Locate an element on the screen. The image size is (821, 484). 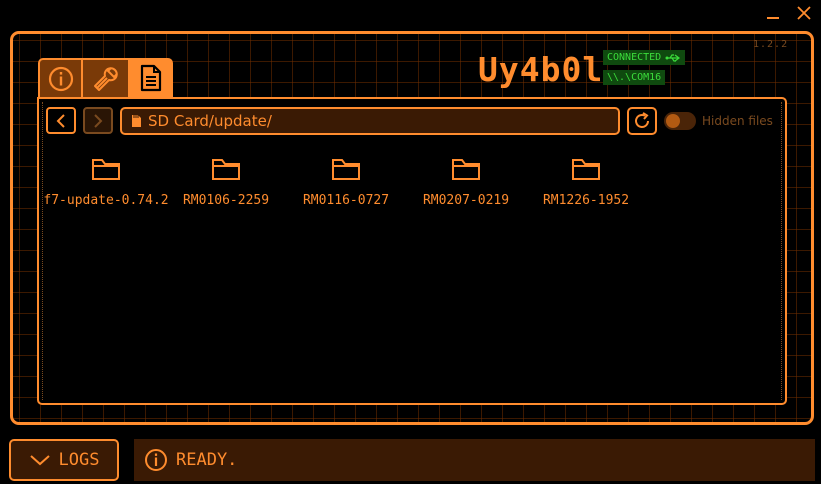
logs-button: LOGS is located at coordinates (64, 460).